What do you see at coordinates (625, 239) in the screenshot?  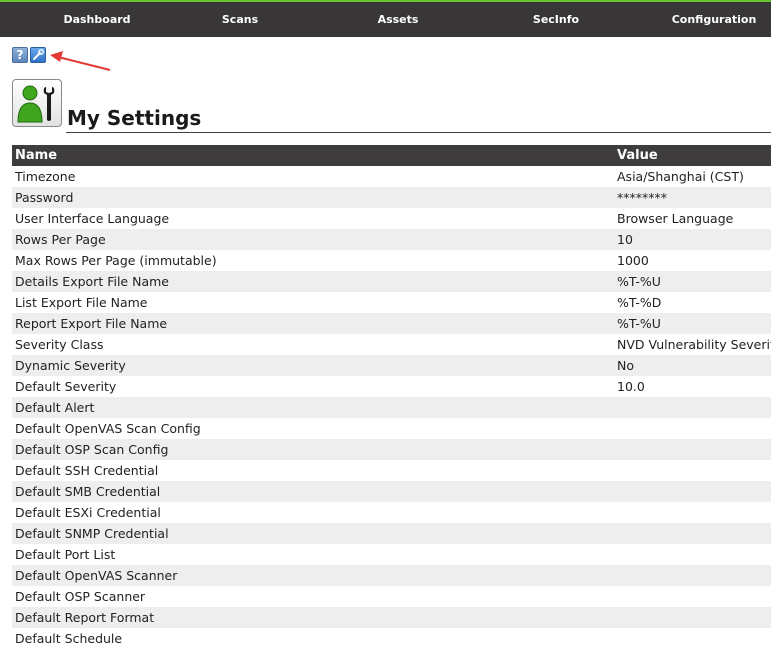 I see `setting-value: 10` at bounding box center [625, 239].